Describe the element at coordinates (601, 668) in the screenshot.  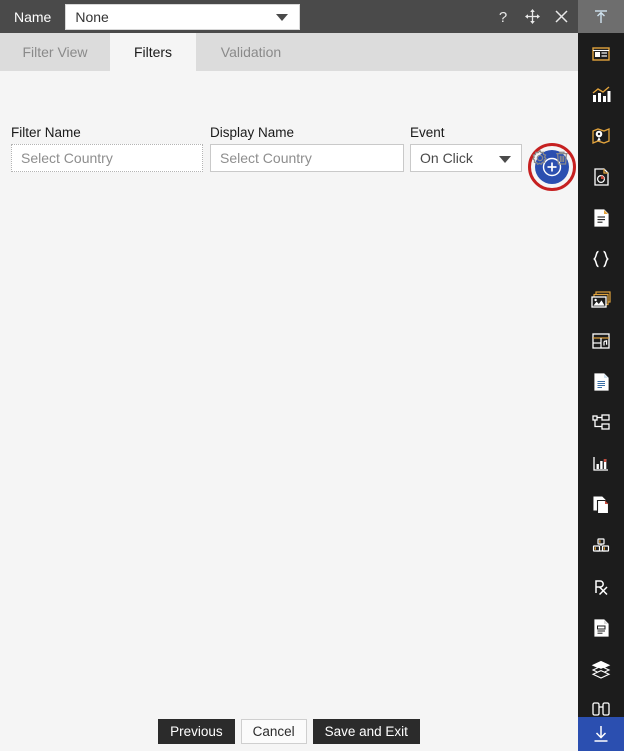
I see `layers-icon` at that location.